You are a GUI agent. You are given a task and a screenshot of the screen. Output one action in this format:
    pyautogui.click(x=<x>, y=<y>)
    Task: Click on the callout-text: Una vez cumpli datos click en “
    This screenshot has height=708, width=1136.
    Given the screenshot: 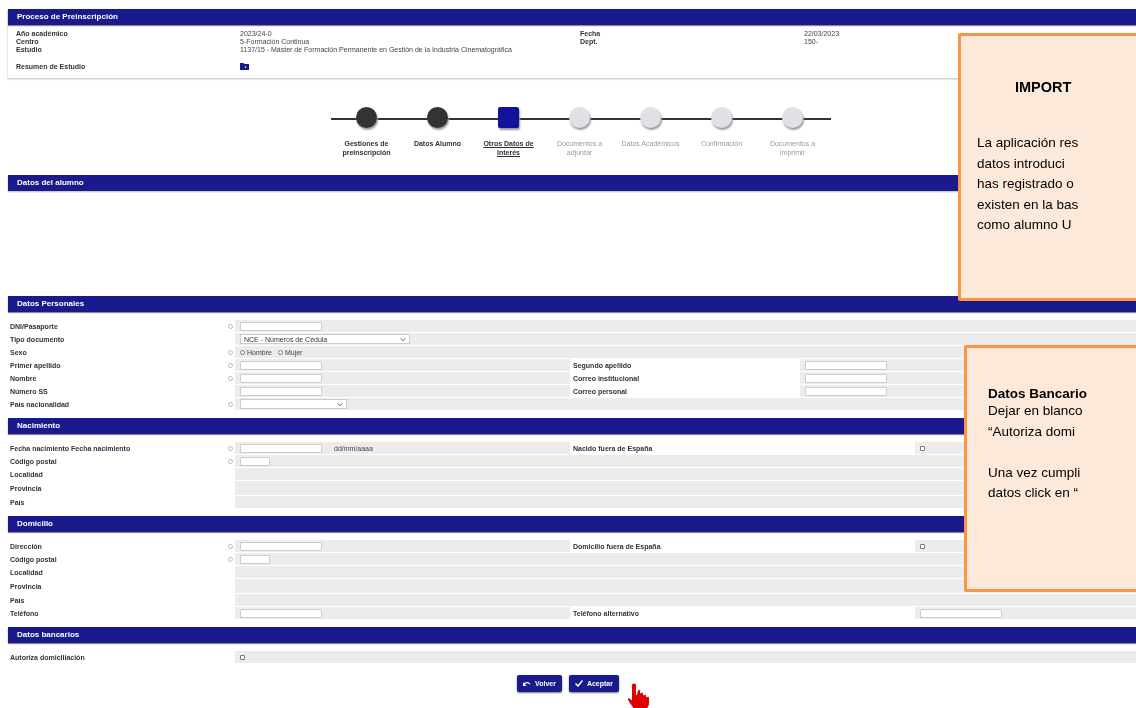 What is the action you would take?
    pyautogui.click(x=1035, y=482)
    